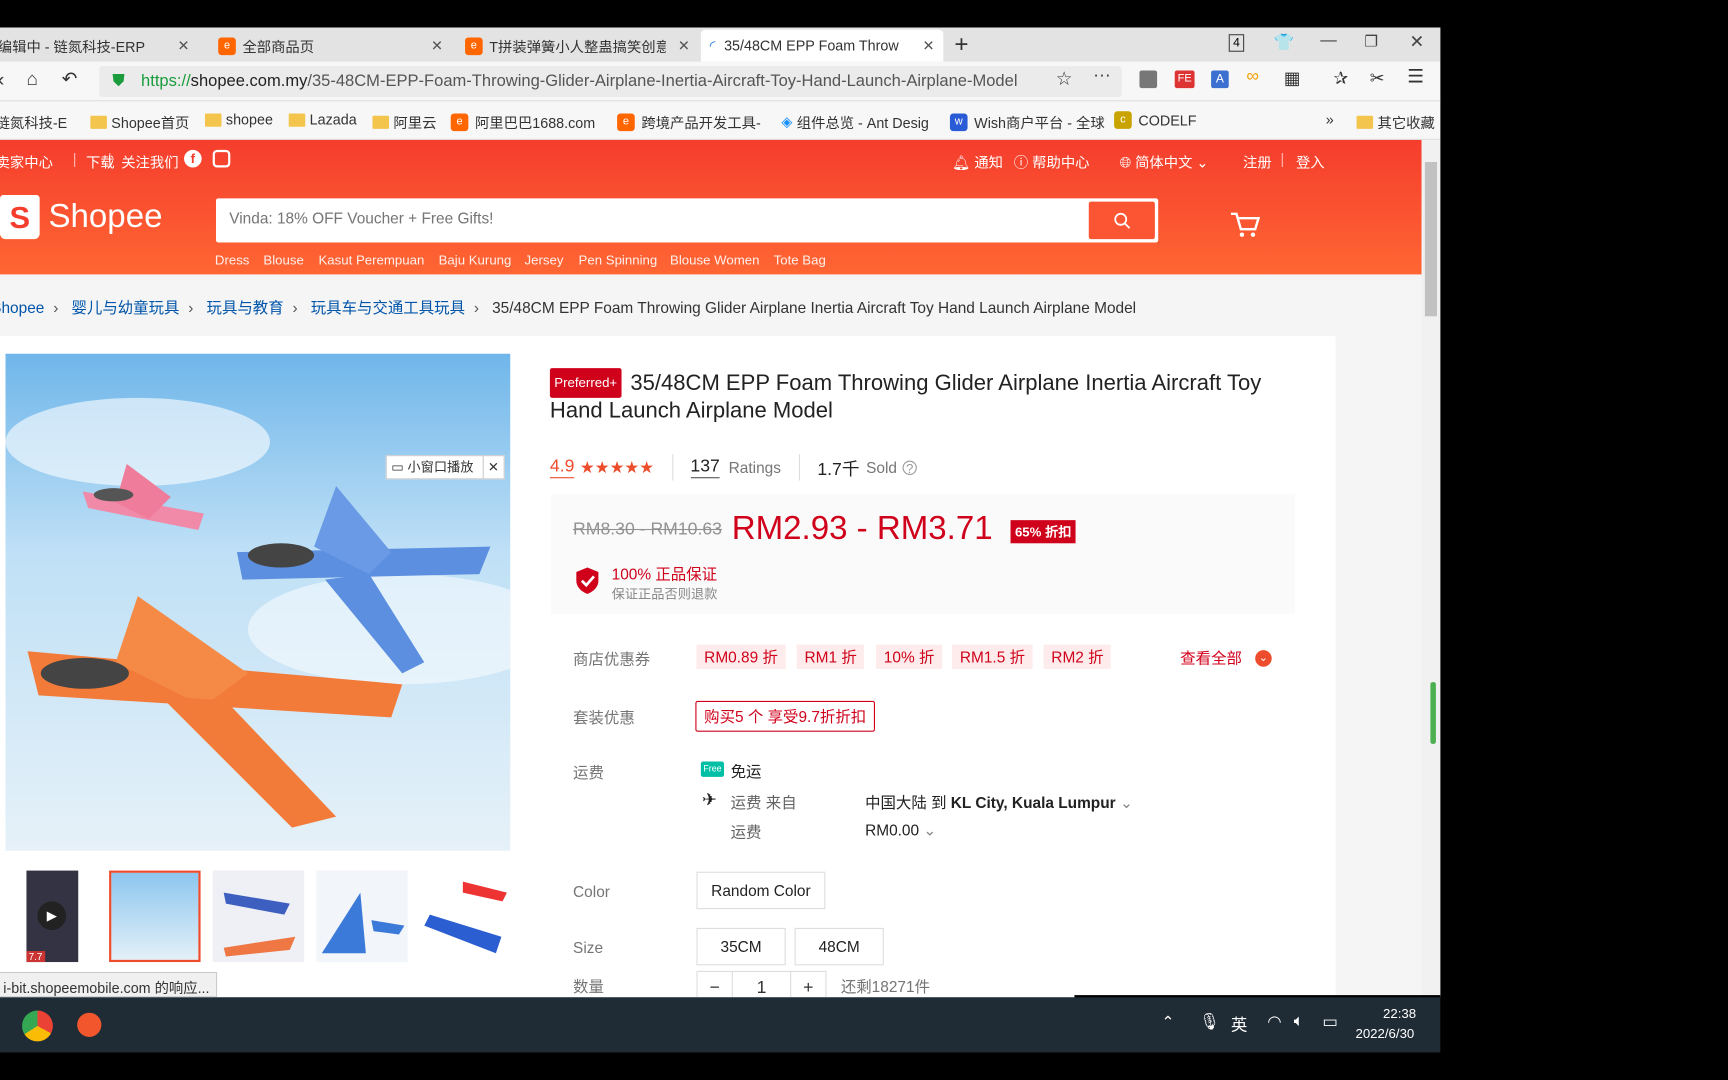 The width and height of the screenshot is (1728, 1080). What do you see at coordinates (322, 119) in the screenshot?
I see `bookmark: Lazada` at bounding box center [322, 119].